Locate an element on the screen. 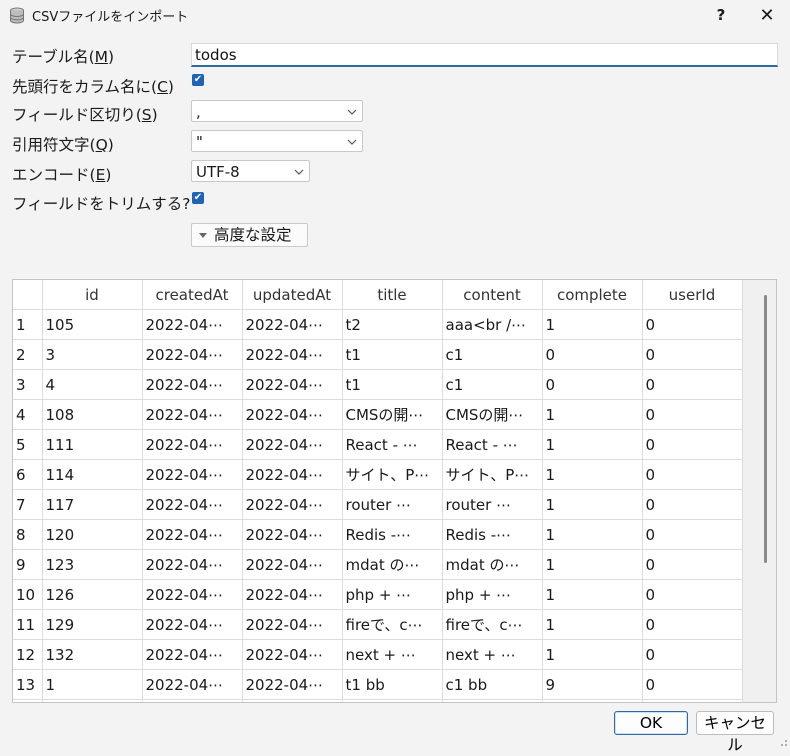 This screenshot has height=756, width=790. column-header: createdAt is located at coordinates (192, 295).